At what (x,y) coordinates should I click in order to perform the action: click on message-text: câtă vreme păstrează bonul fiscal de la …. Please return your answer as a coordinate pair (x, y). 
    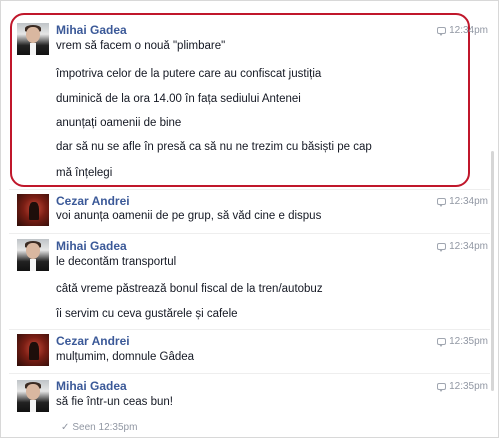
    Looking at the image, I should click on (189, 289).